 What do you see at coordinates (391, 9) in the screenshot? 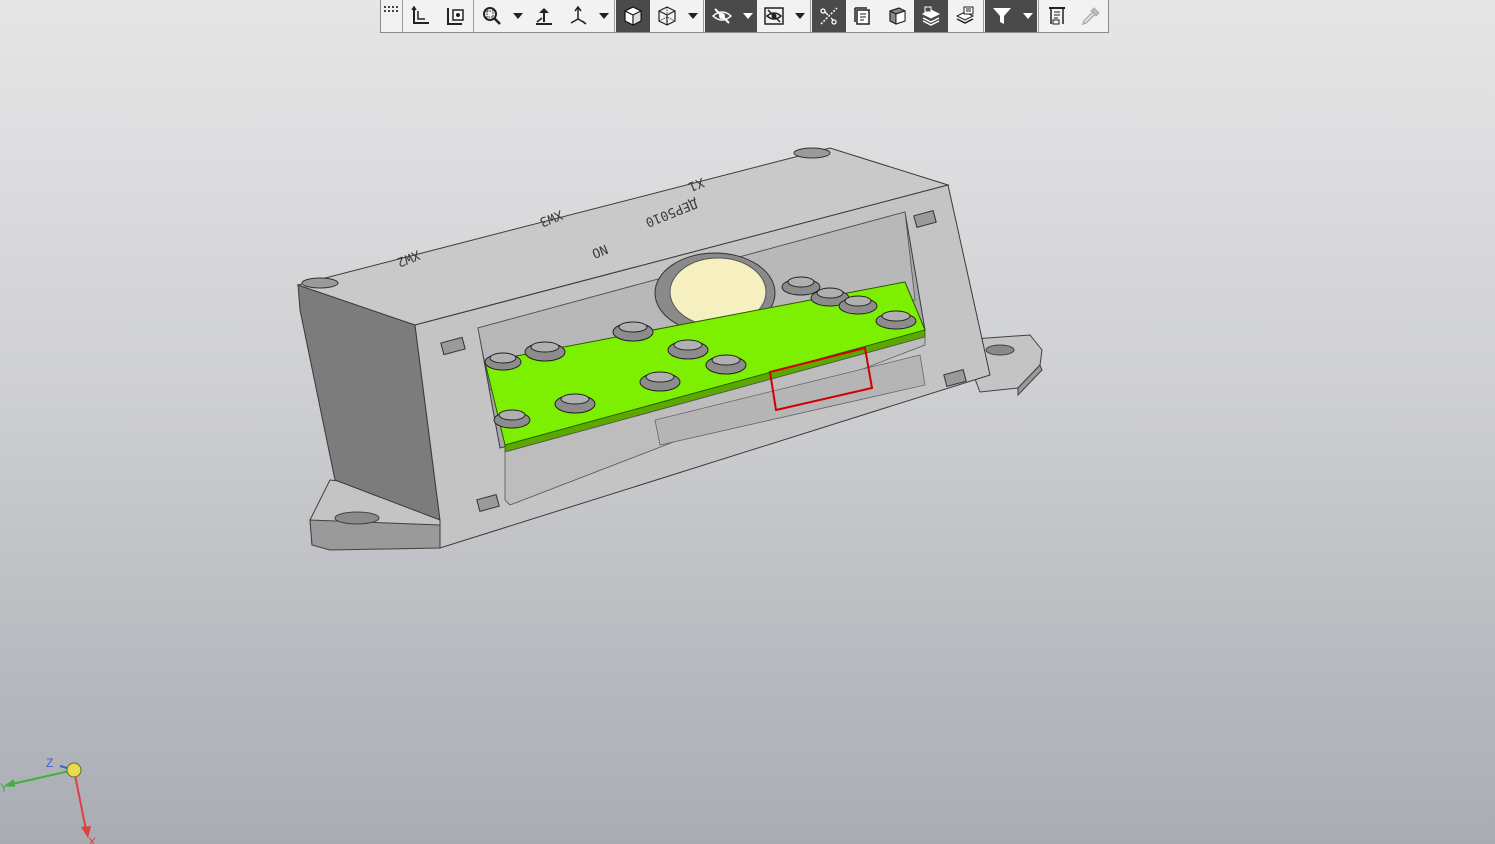
I see `grip-dots-icon` at bounding box center [391, 9].